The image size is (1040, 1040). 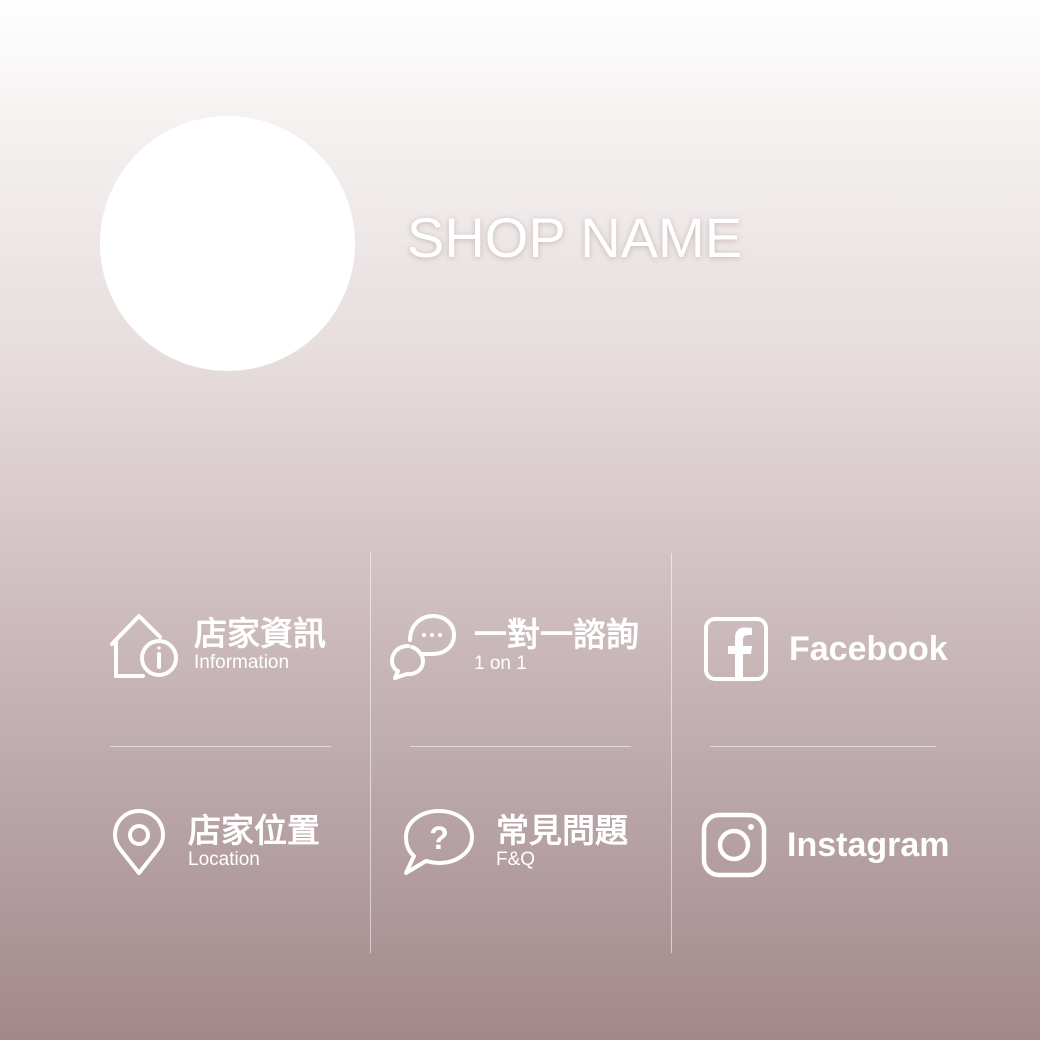 I want to click on menu-item-information: 店家資訊 Information, so click(x=216, y=645).